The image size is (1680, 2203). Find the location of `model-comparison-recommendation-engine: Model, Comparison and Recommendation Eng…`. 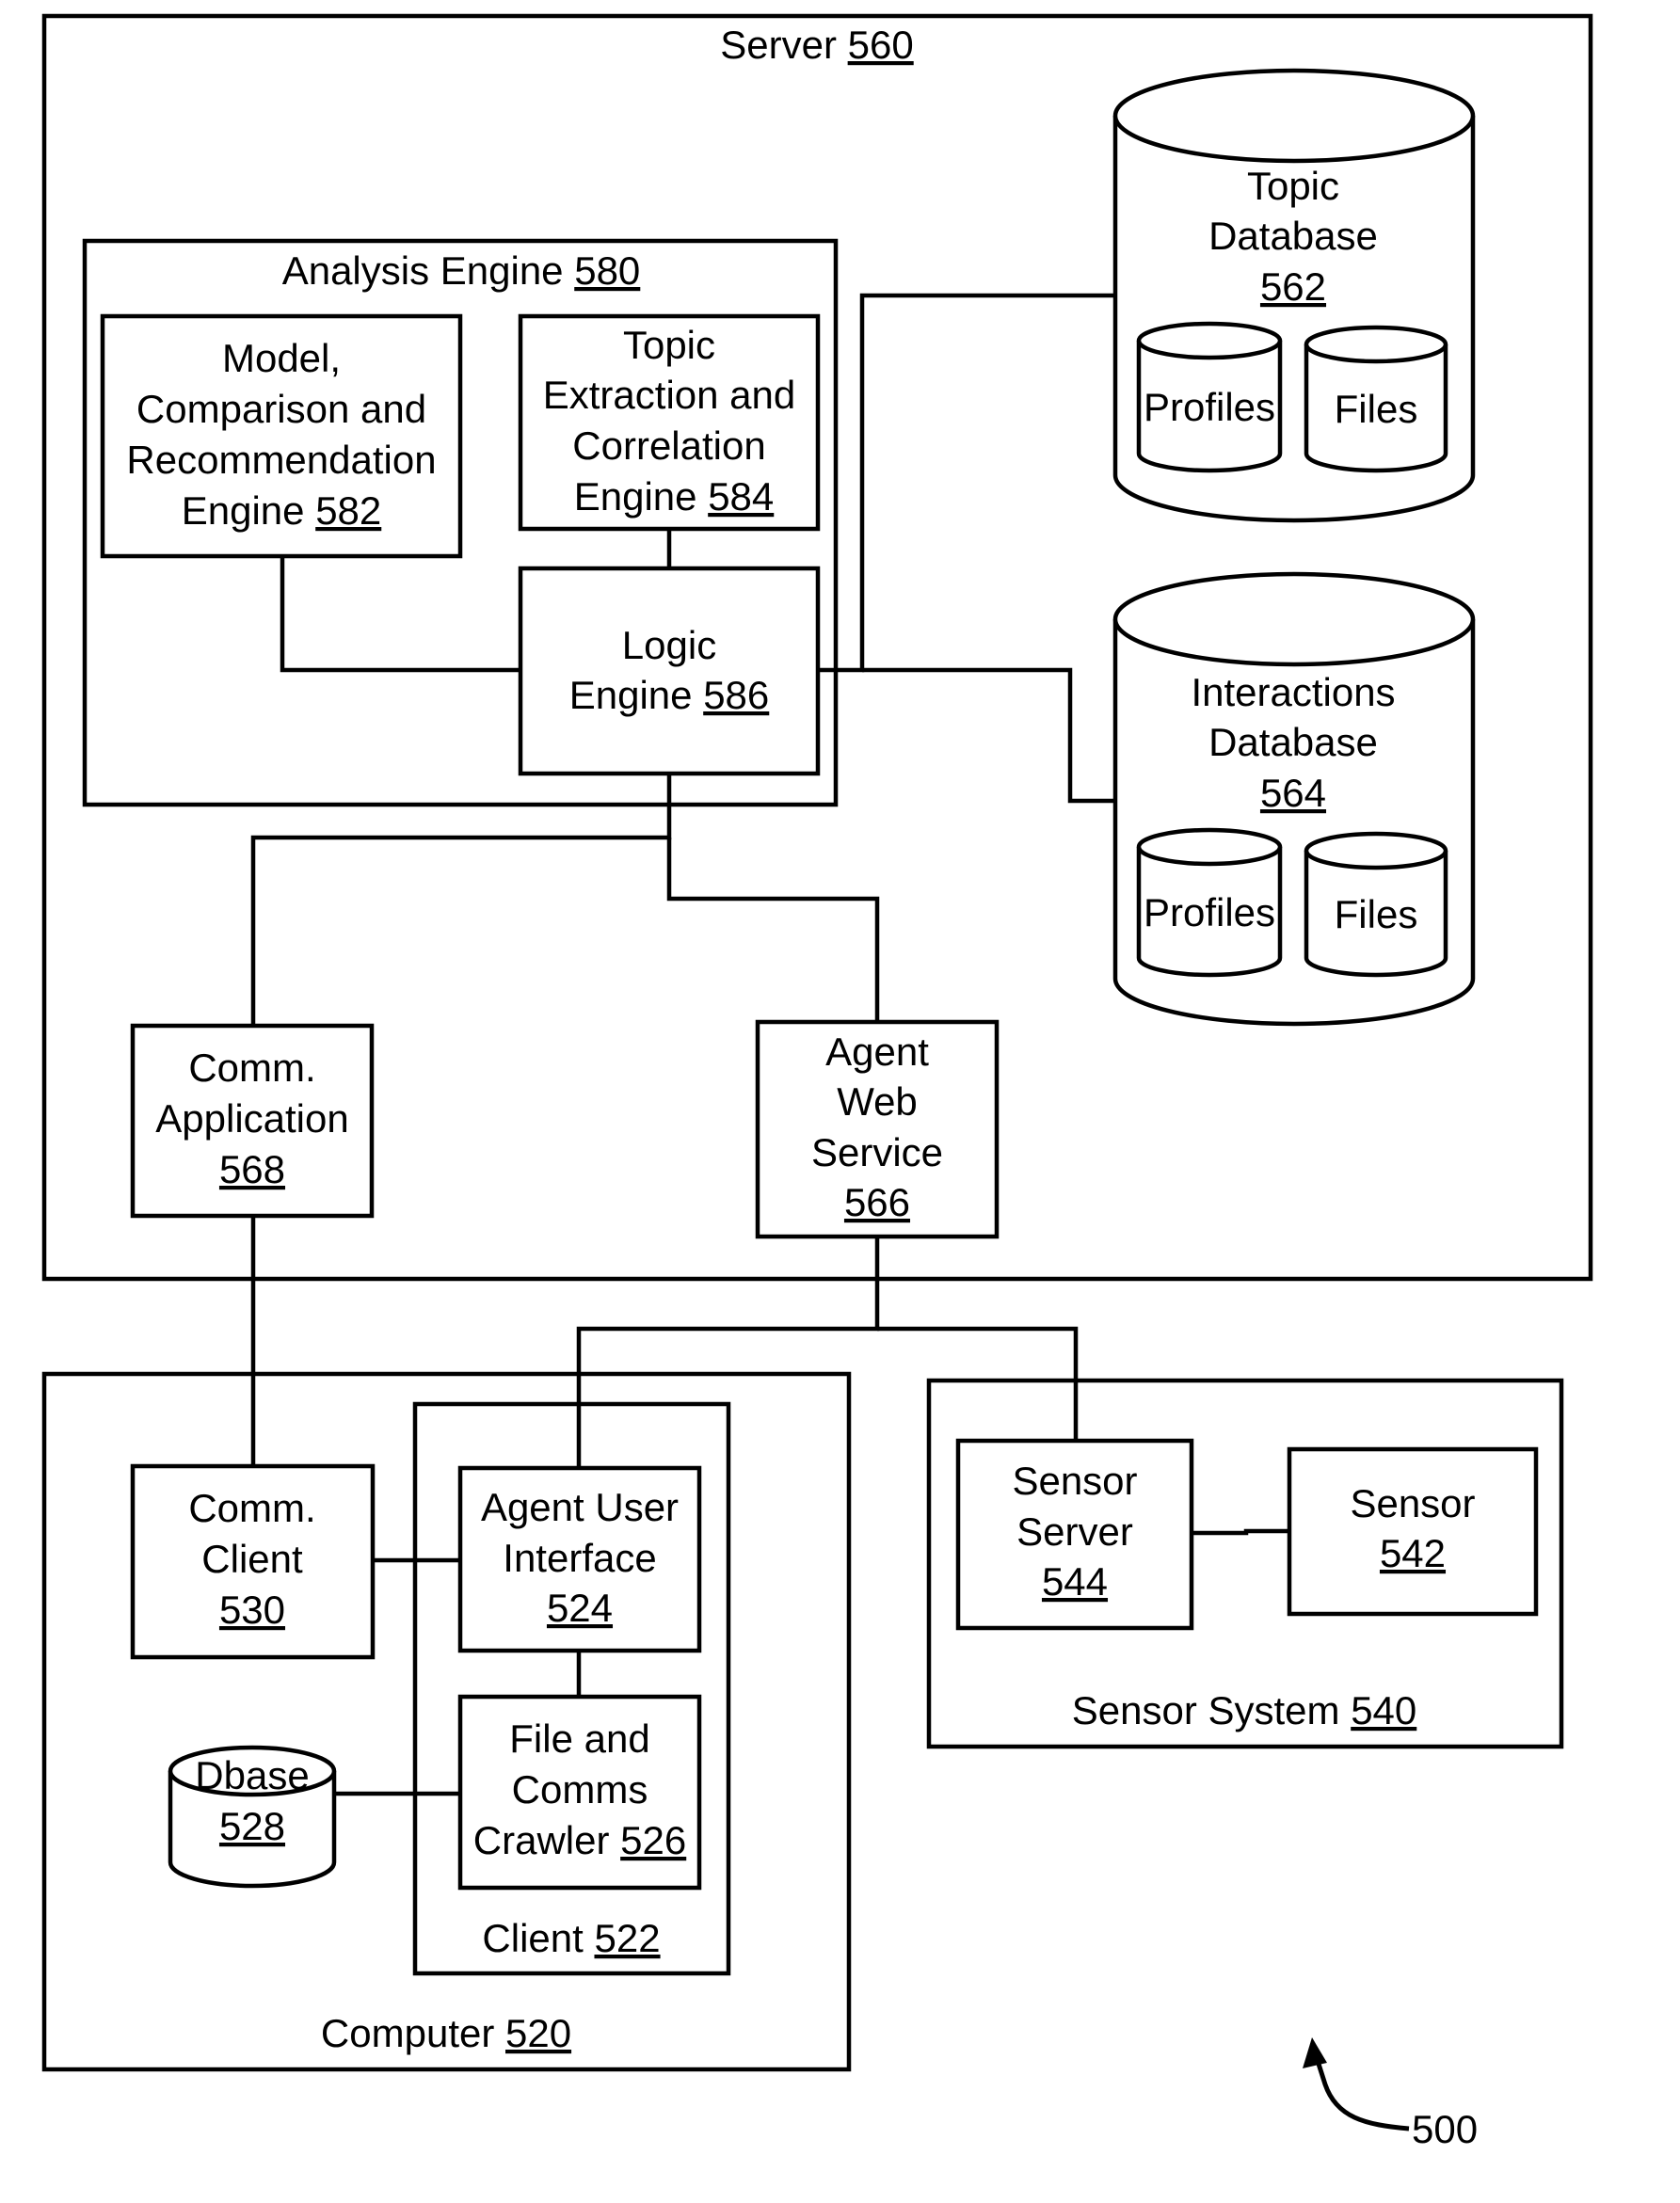

model-comparison-recommendation-engine: Model, Comparison and Recommendation Eng… is located at coordinates (281, 436).